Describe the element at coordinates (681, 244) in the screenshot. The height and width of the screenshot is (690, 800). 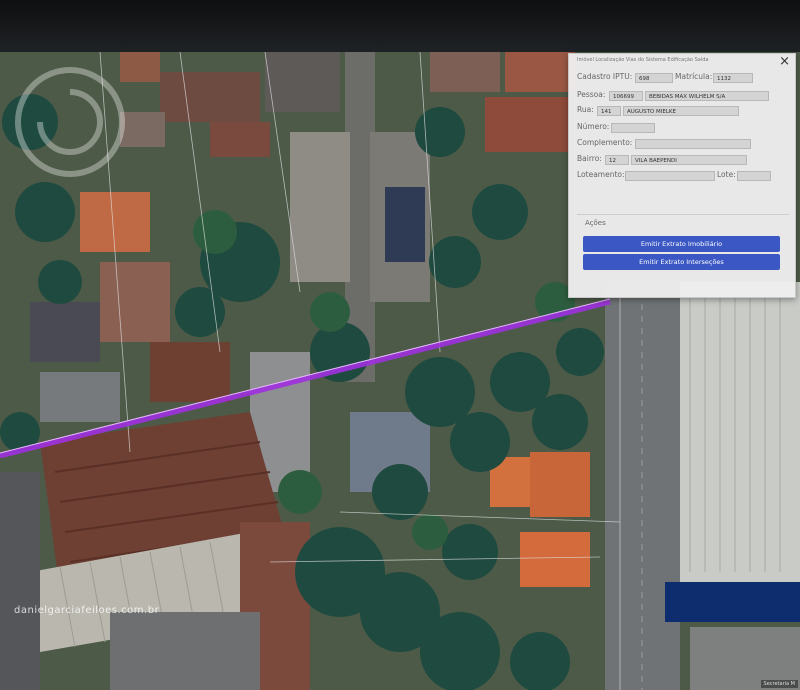
I see `emitir-extrato-imobiliario-button: Emitir Extrato Imobiliário` at that location.